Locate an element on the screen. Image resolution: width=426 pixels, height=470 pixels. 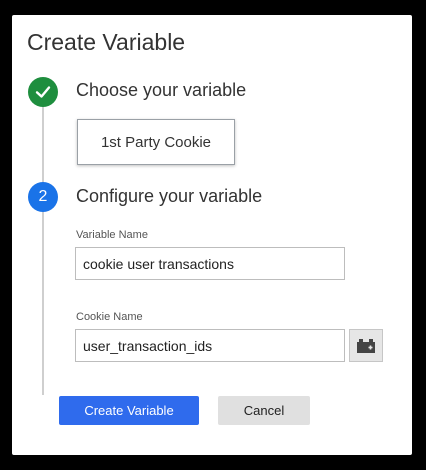
check-icon is located at coordinates (43, 92).